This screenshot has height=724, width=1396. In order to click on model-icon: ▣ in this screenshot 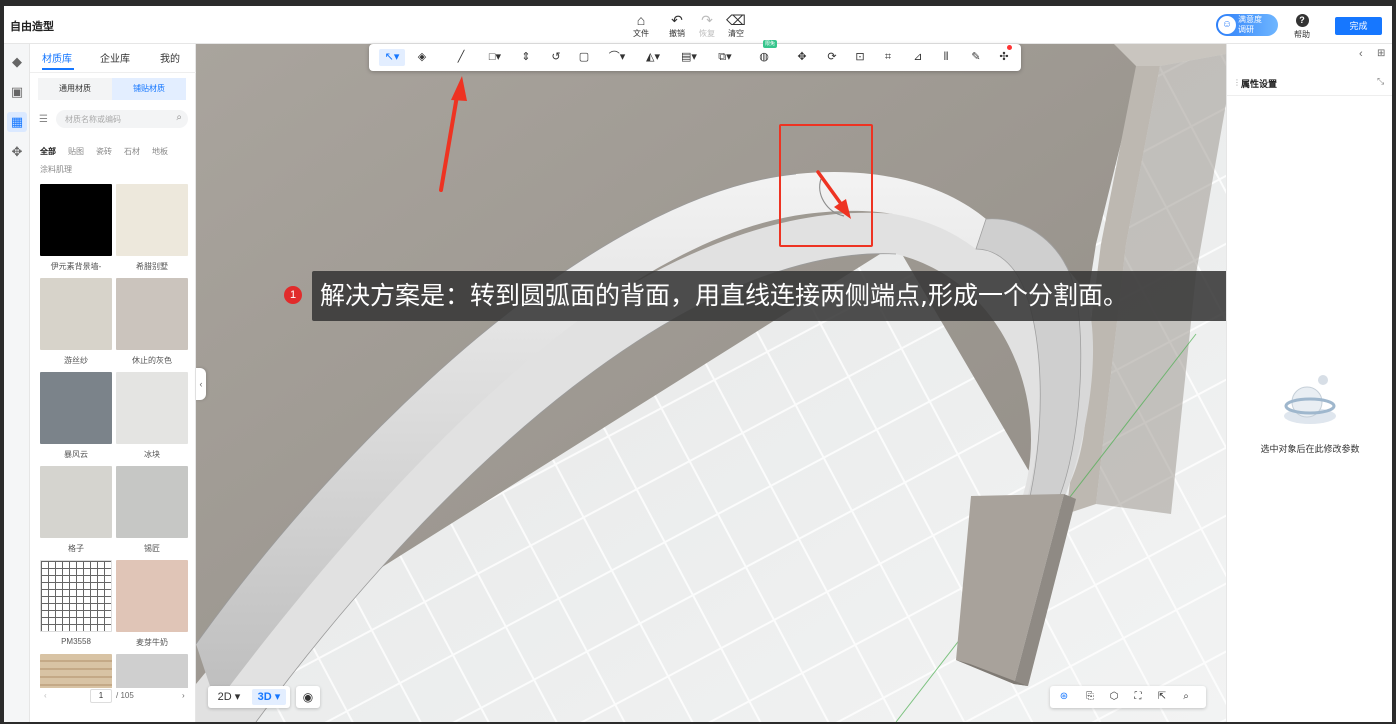, I will do `click(17, 92)`.